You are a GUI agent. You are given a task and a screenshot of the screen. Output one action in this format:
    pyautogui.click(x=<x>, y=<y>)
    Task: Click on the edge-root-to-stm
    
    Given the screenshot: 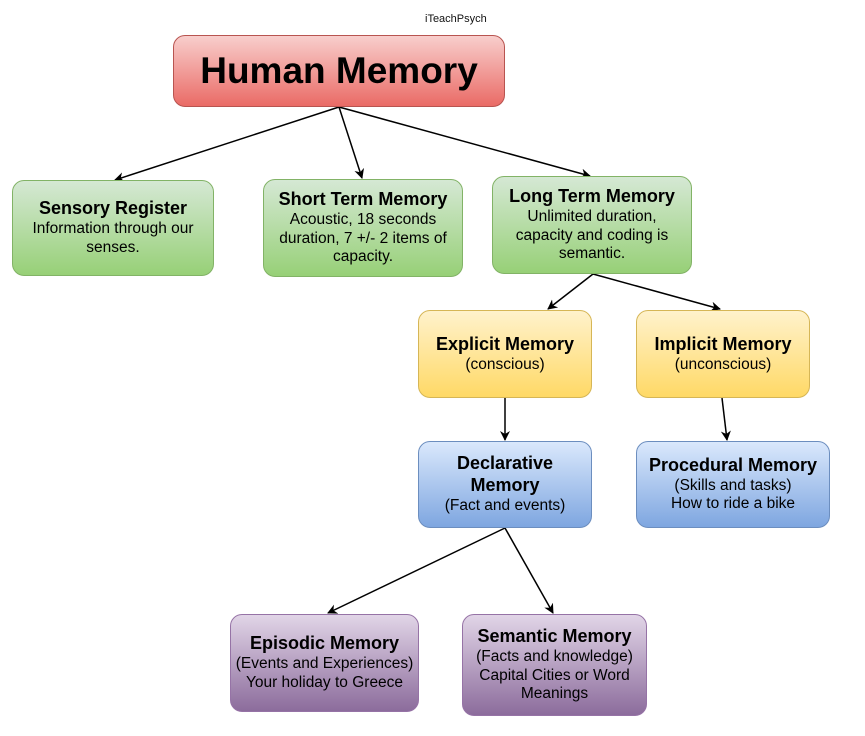 What is the action you would take?
    pyautogui.click(x=351, y=142)
    